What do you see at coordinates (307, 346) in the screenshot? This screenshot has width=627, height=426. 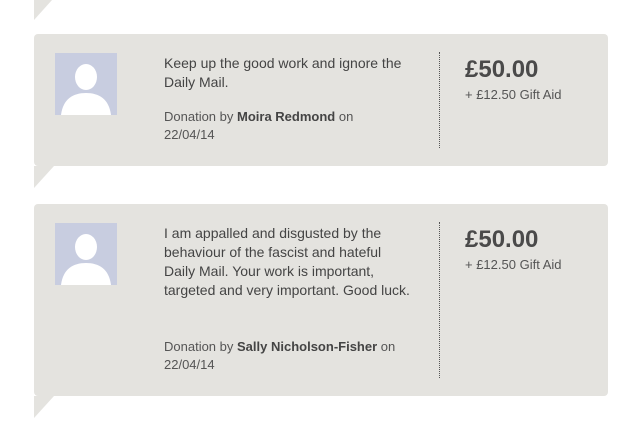 I see `donor-name: Sally Nicholson-Fisher` at bounding box center [307, 346].